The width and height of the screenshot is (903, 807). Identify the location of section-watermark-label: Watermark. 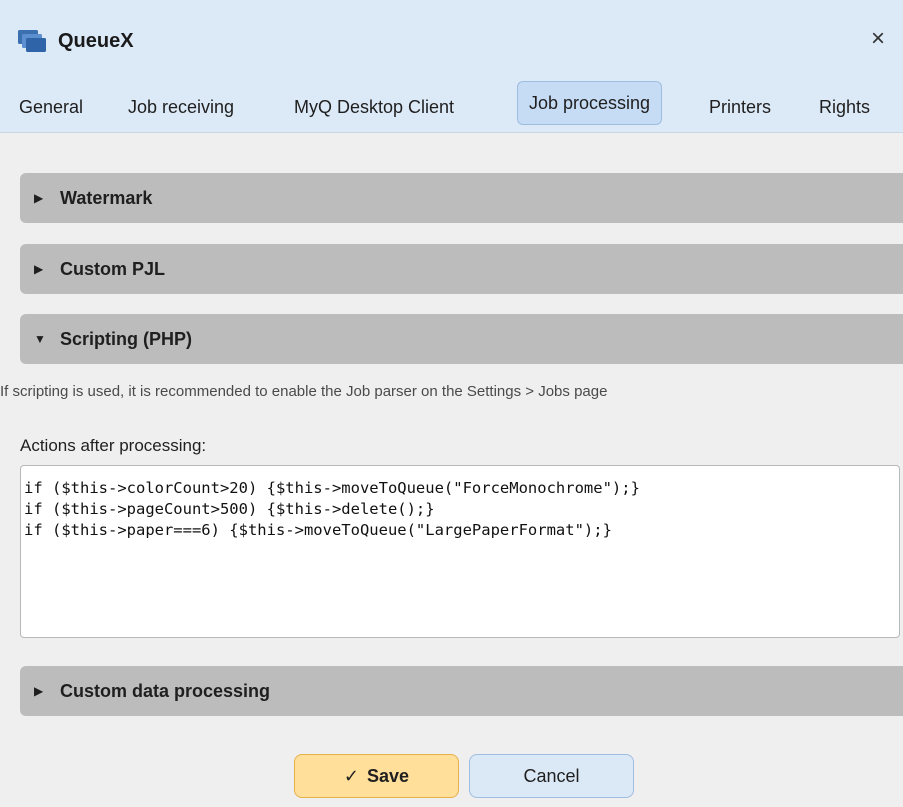
(106, 198).